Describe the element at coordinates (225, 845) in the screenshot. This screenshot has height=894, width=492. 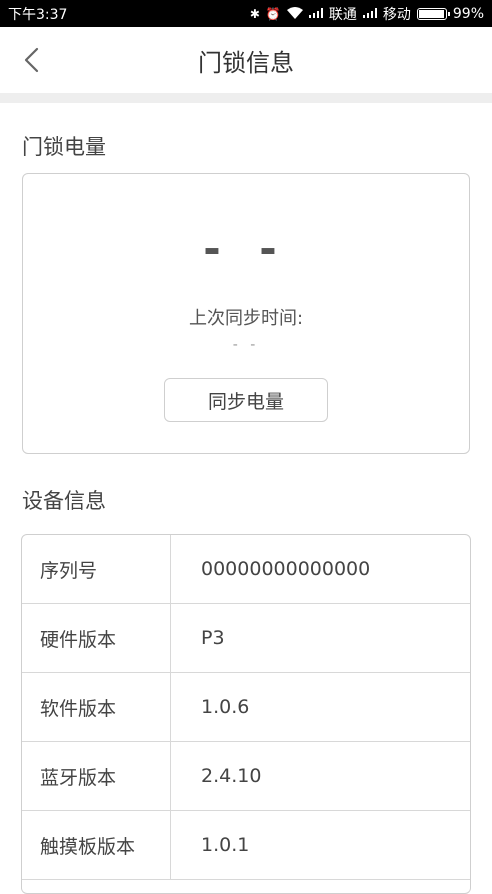
I see `row-value: 1.0.1` at that location.